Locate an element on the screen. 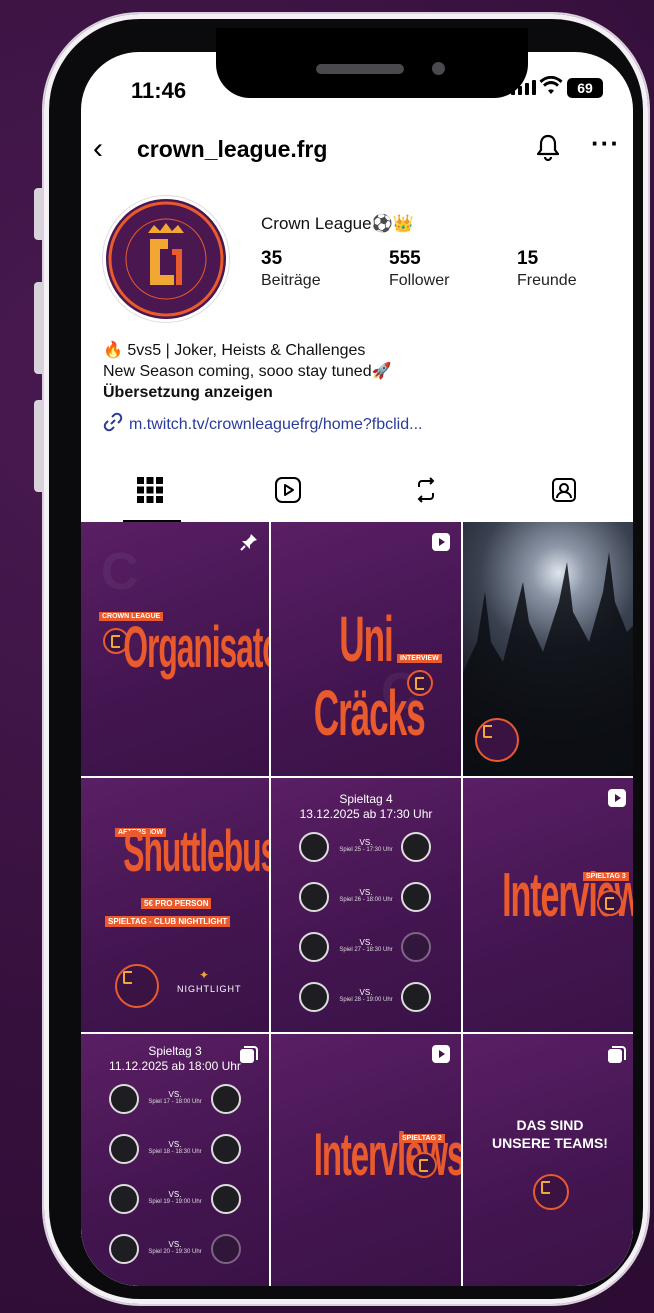 This screenshot has height=1313, width=654. grid-icon is located at coordinates (150, 492).